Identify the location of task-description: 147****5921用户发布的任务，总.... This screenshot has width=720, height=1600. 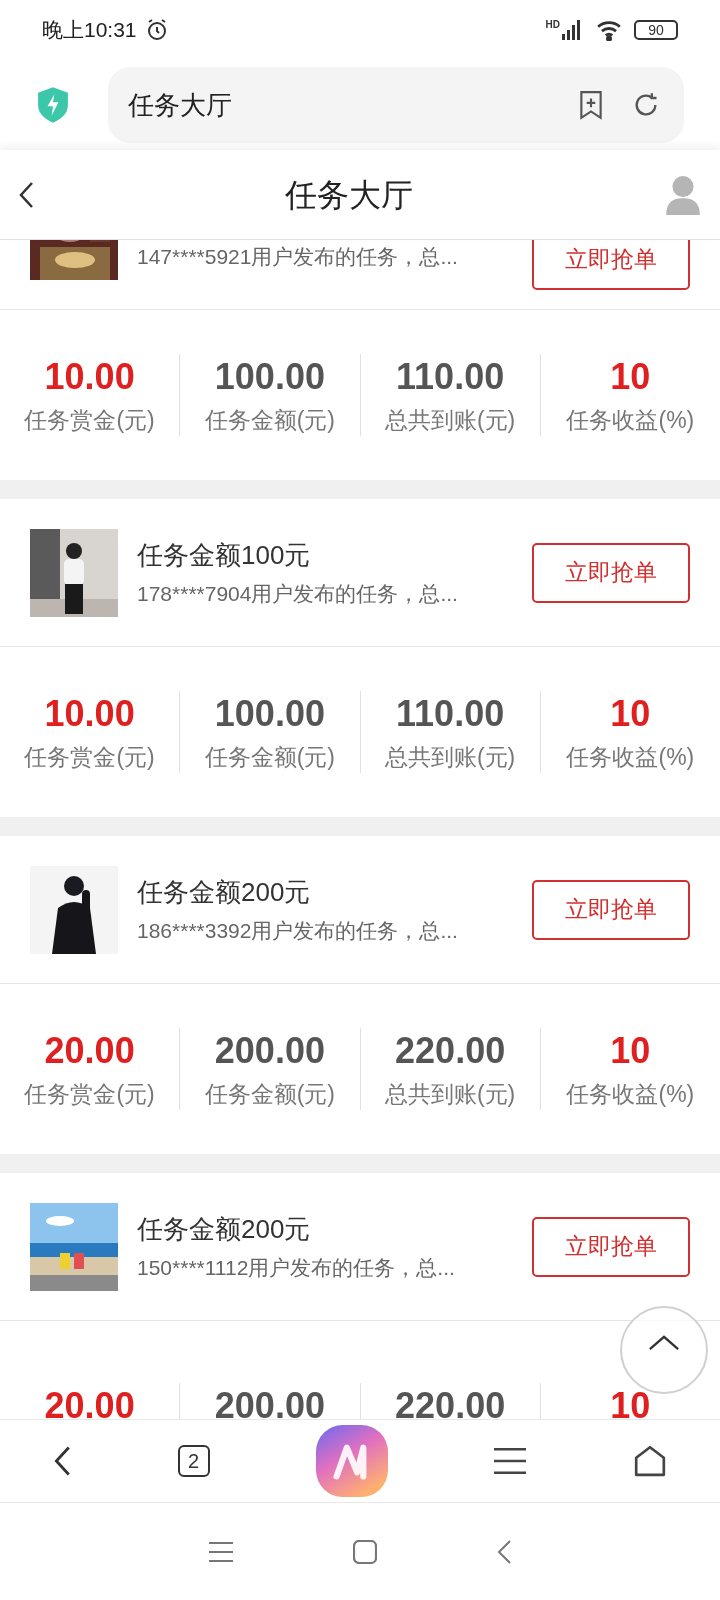
(298, 256).